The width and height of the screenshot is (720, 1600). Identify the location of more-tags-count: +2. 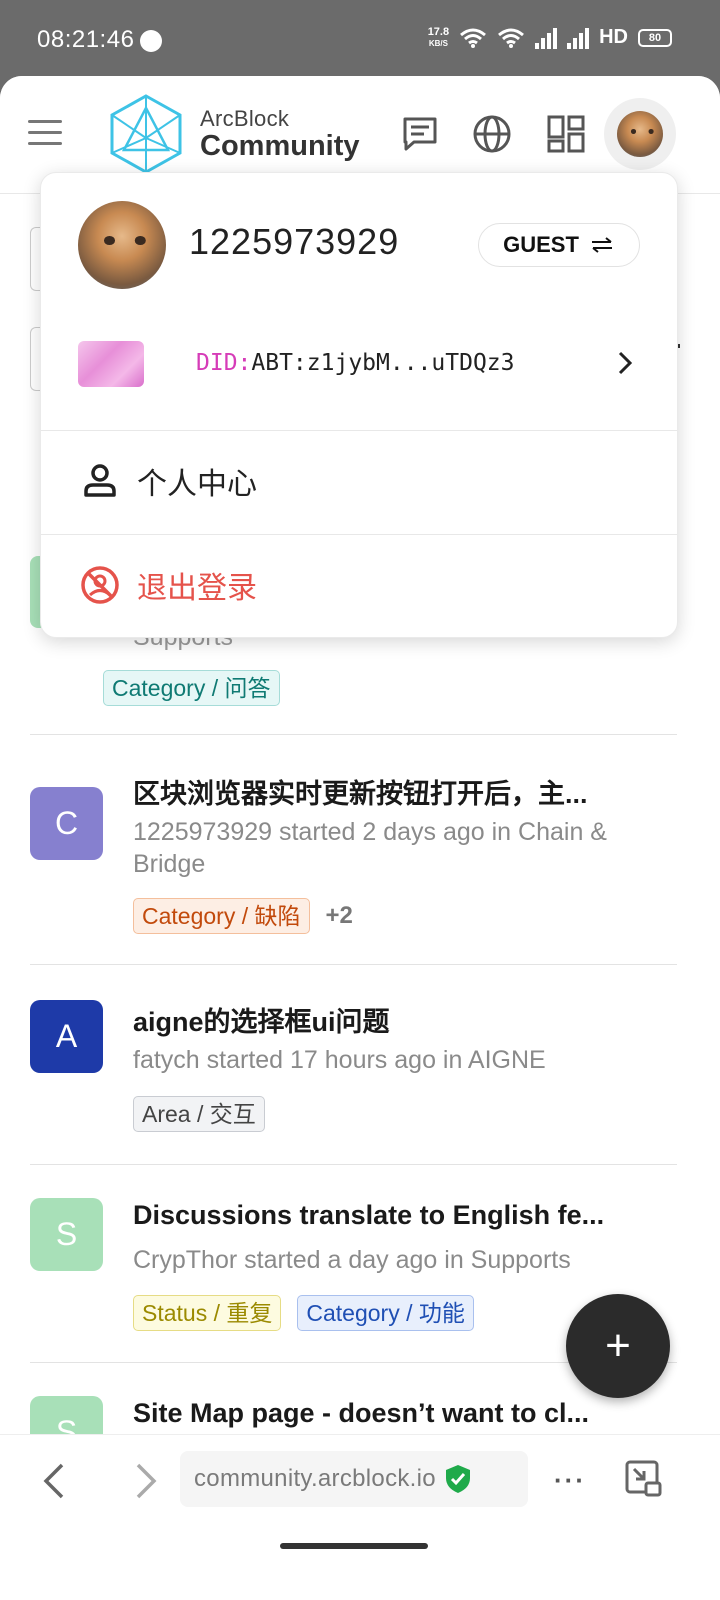
(339, 916).